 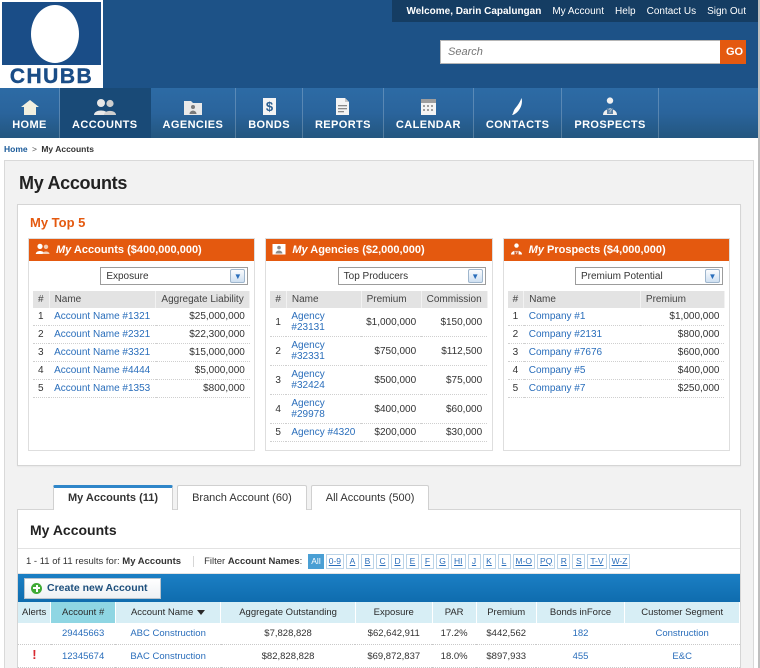 What do you see at coordinates (458, 561) in the screenshot?
I see `alpha-filter-hi: HI` at bounding box center [458, 561].